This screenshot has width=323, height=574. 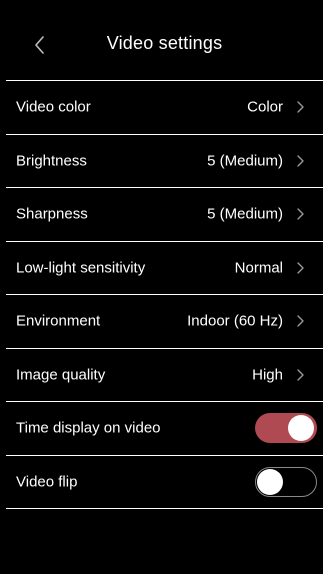 I want to click on setting-row-video-flip: Video flip, so click(x=164, y=482).